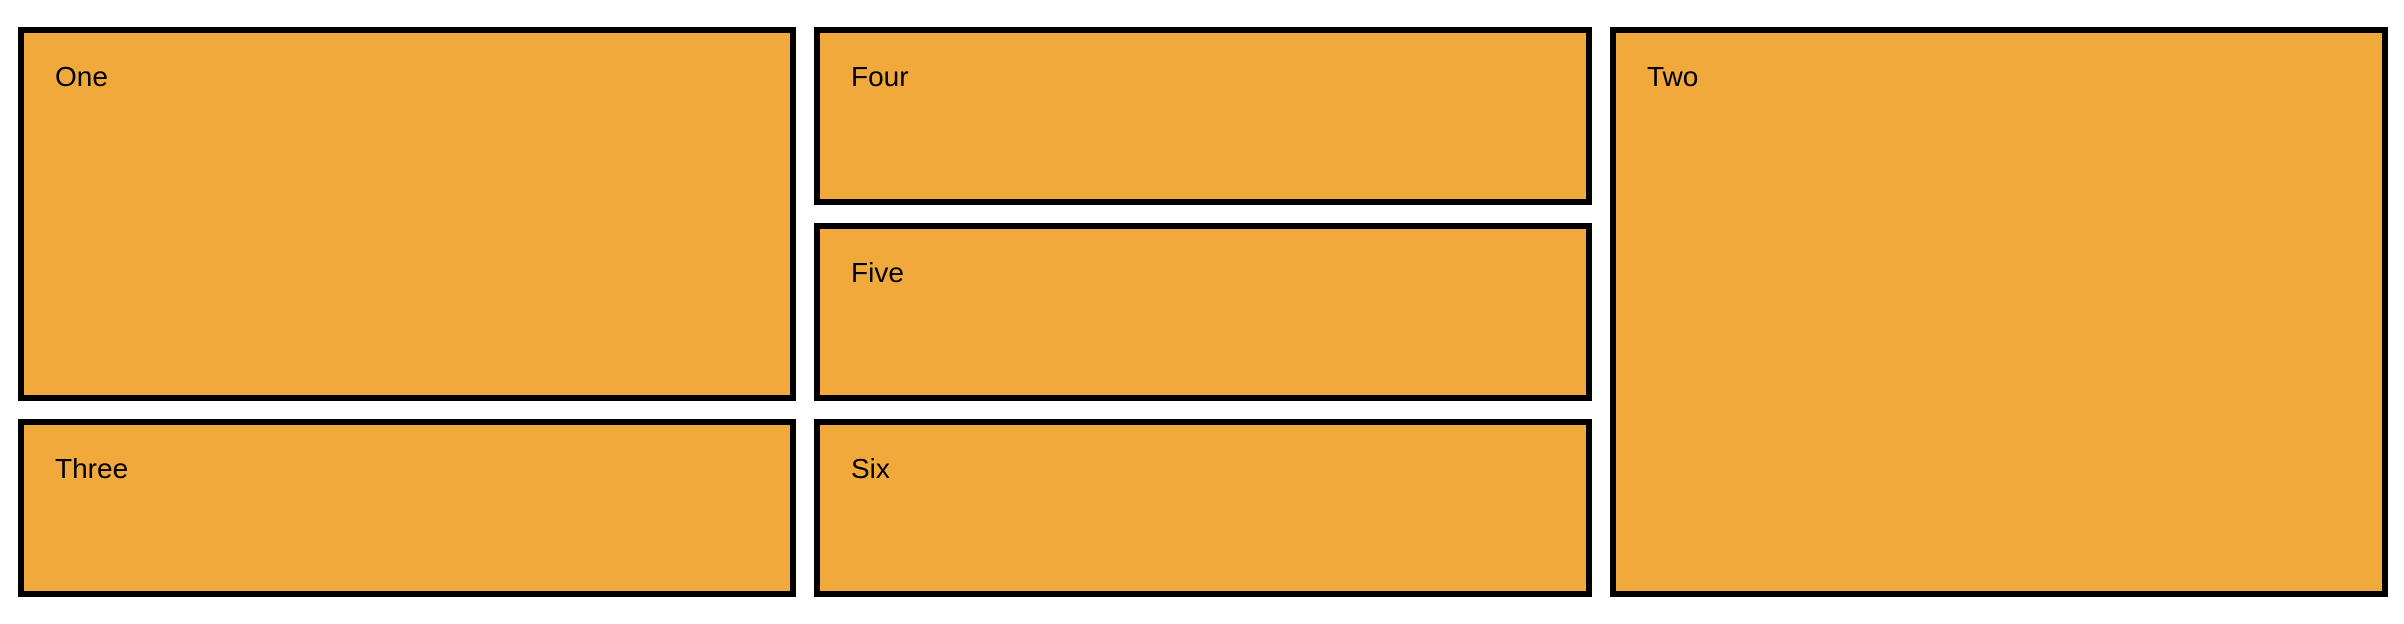  What do you see at coordinates (81, 76) in the screenshot?
I see `grid-item-label: One` at bounding box center [81, 76].